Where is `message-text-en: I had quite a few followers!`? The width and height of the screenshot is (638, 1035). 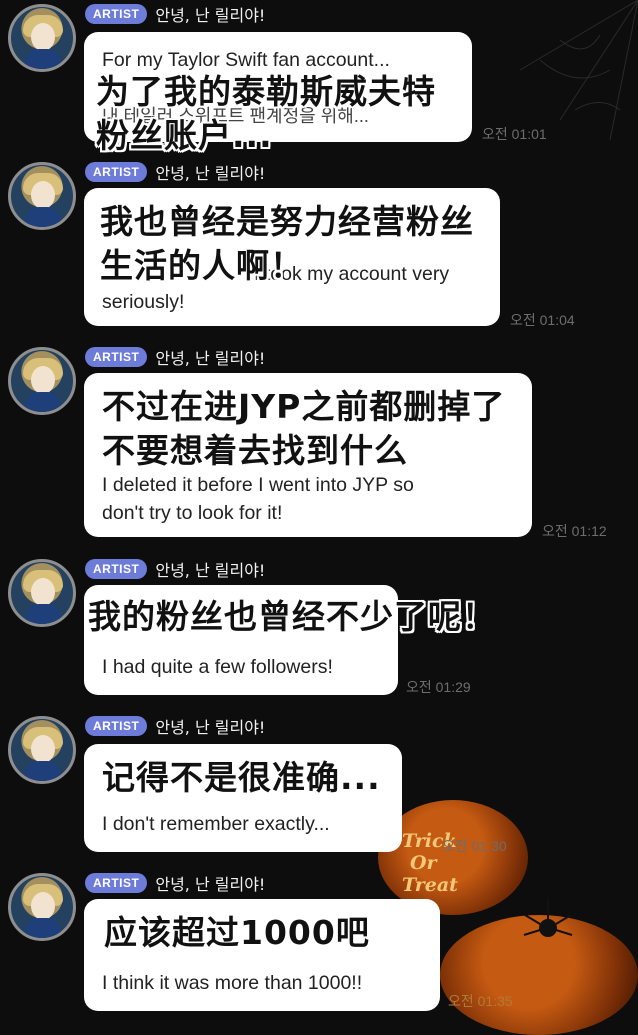 message-text-en: I had quite a few followers! is located at coordinates (217, 667).